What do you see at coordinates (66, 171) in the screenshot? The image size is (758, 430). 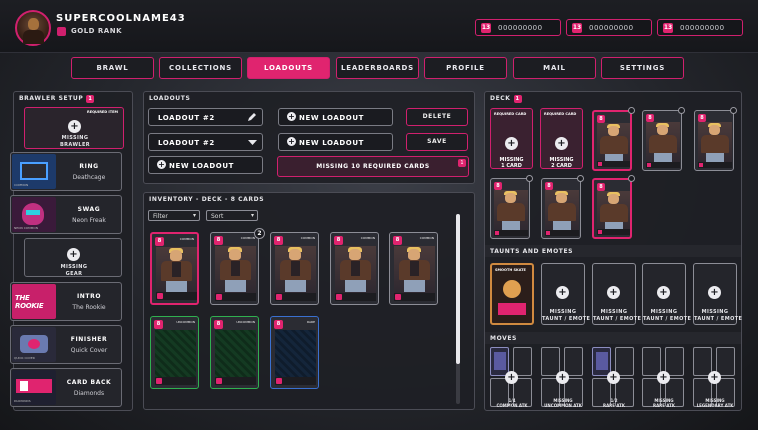 I see `ring-slot: COMMON RING Deathcage` at bounding box center [66, 171].